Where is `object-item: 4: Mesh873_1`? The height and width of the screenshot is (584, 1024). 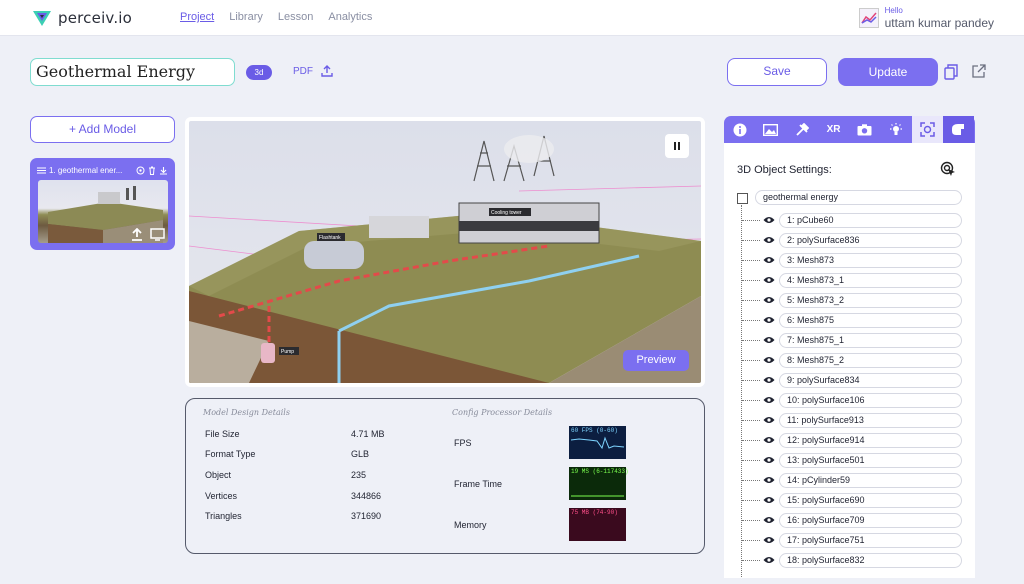 object-item: 4: Mesh873_1 is located at coordinates (870, 280).